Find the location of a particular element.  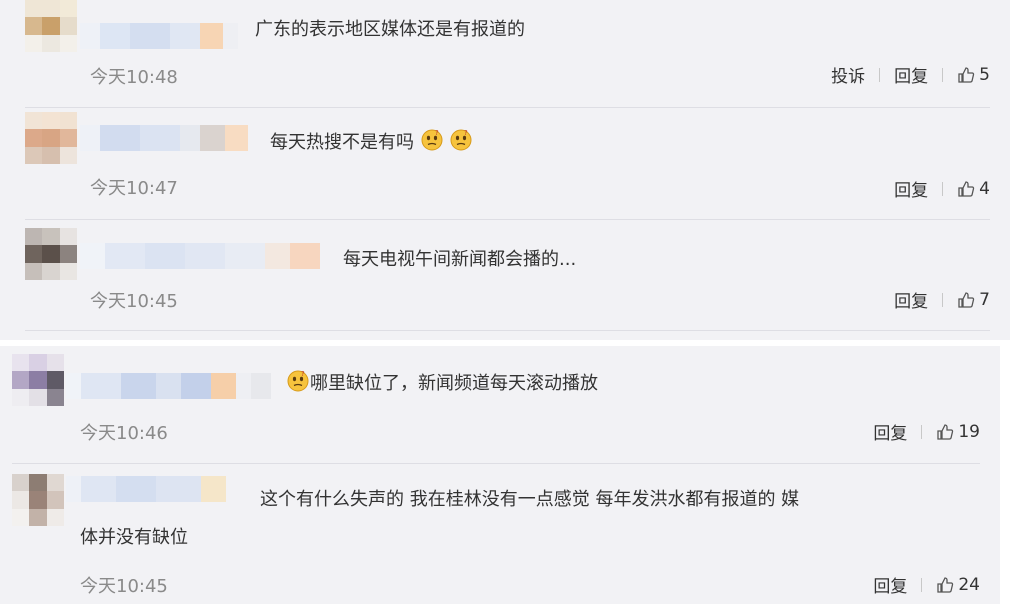

comment-actions: 回复 7 is located at coordinates (942, 300).